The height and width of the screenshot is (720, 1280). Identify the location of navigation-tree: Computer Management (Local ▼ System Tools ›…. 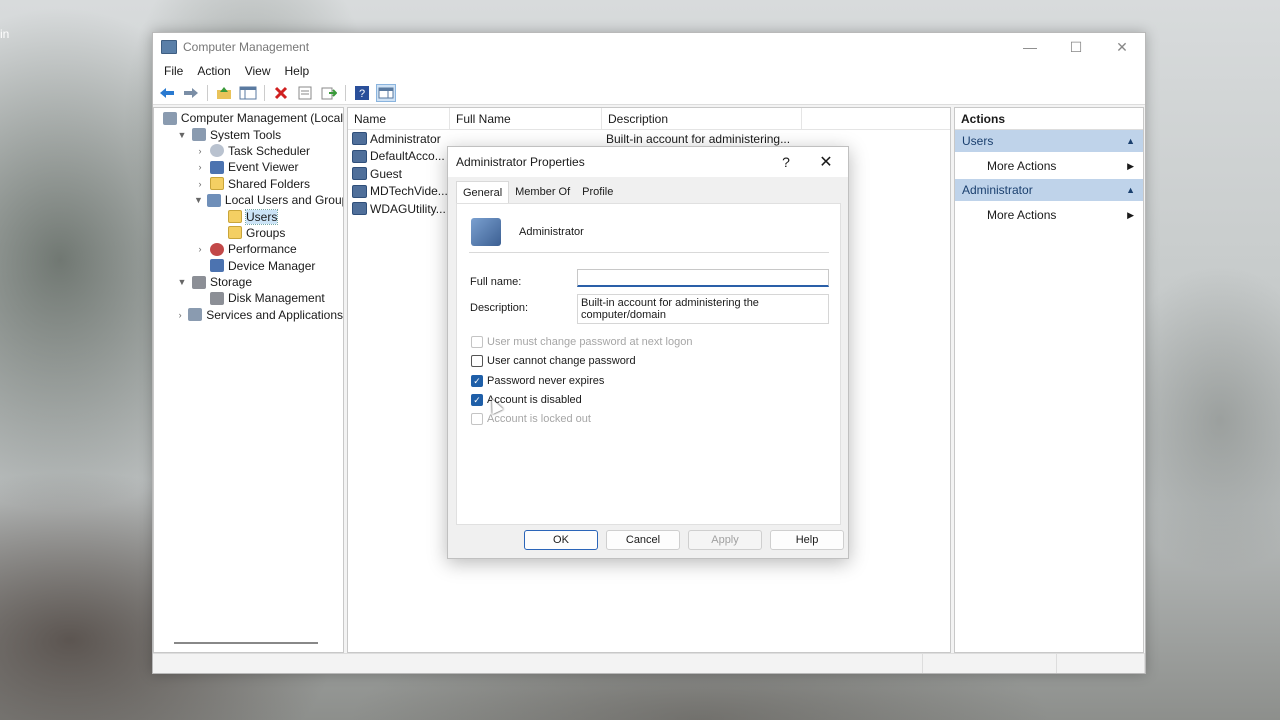
(248, 380).